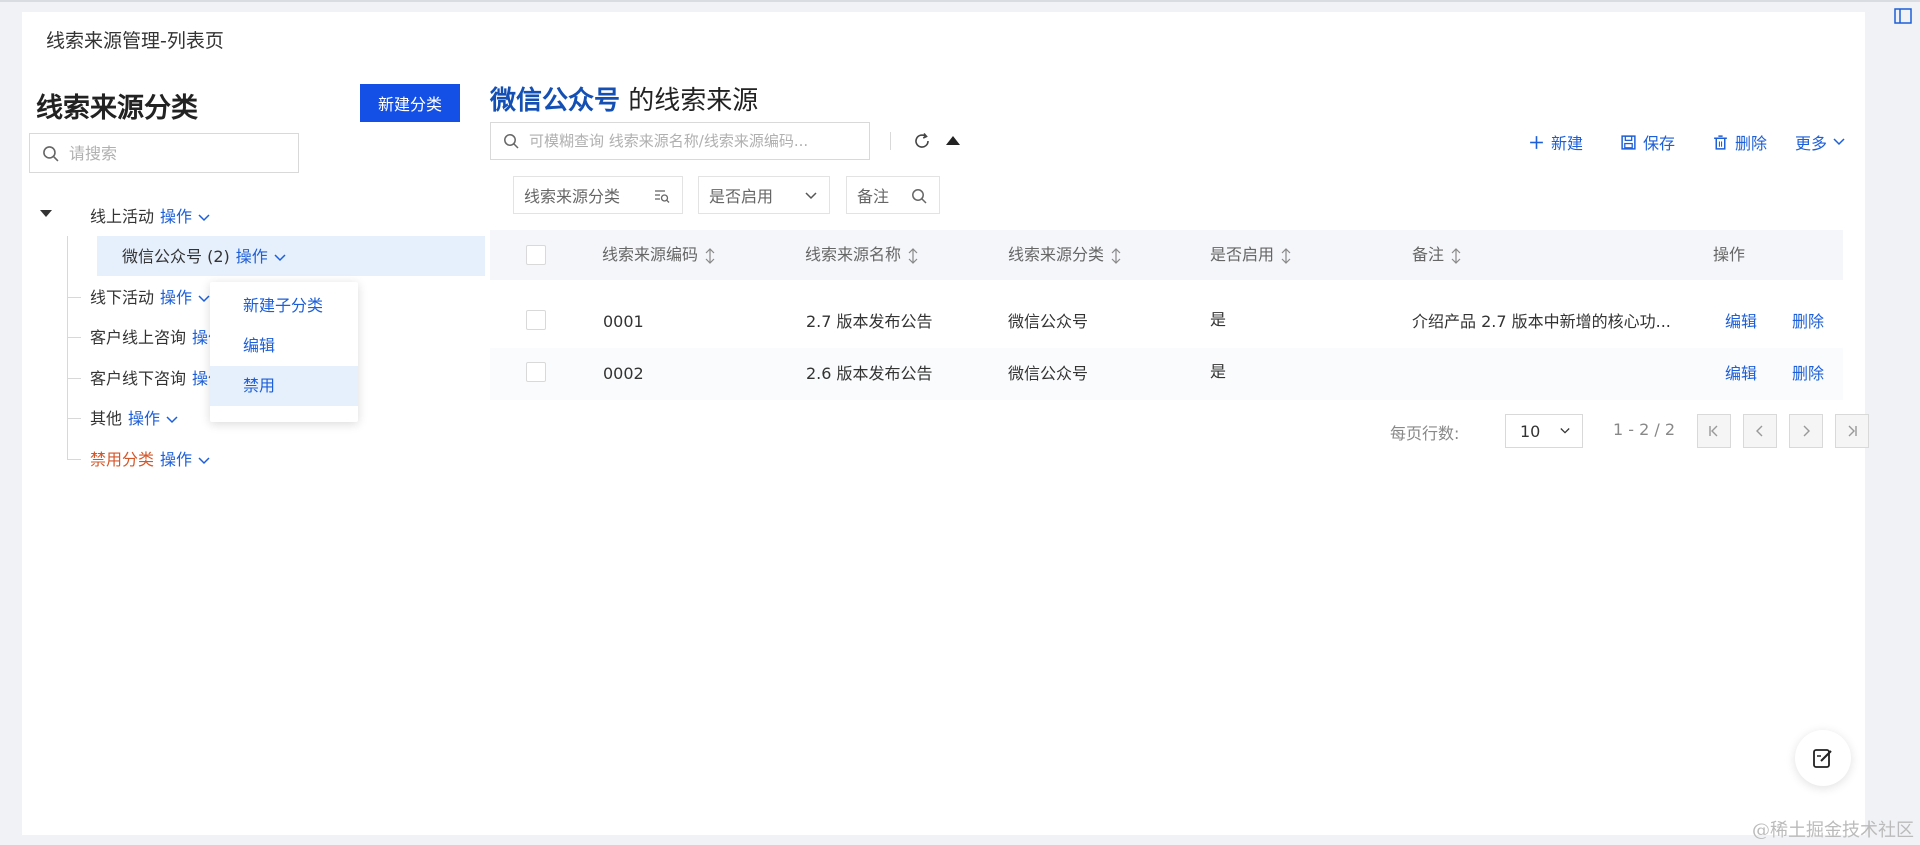  Describe the element at coordinates (650, 254) in the screenshot. I see `column-title: 线索来源编码` at that location.